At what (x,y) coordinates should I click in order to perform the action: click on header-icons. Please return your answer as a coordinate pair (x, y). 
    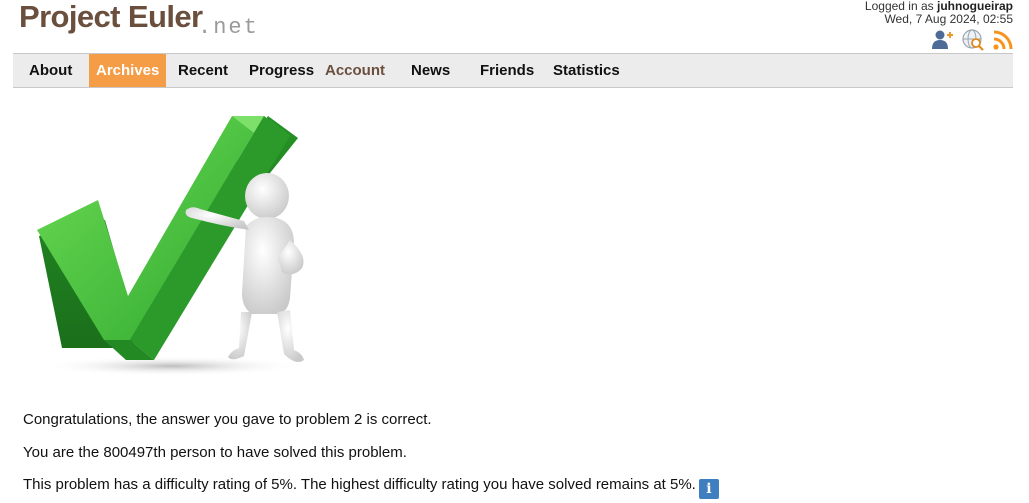
    Looking at the image, I should click on (973, 40).